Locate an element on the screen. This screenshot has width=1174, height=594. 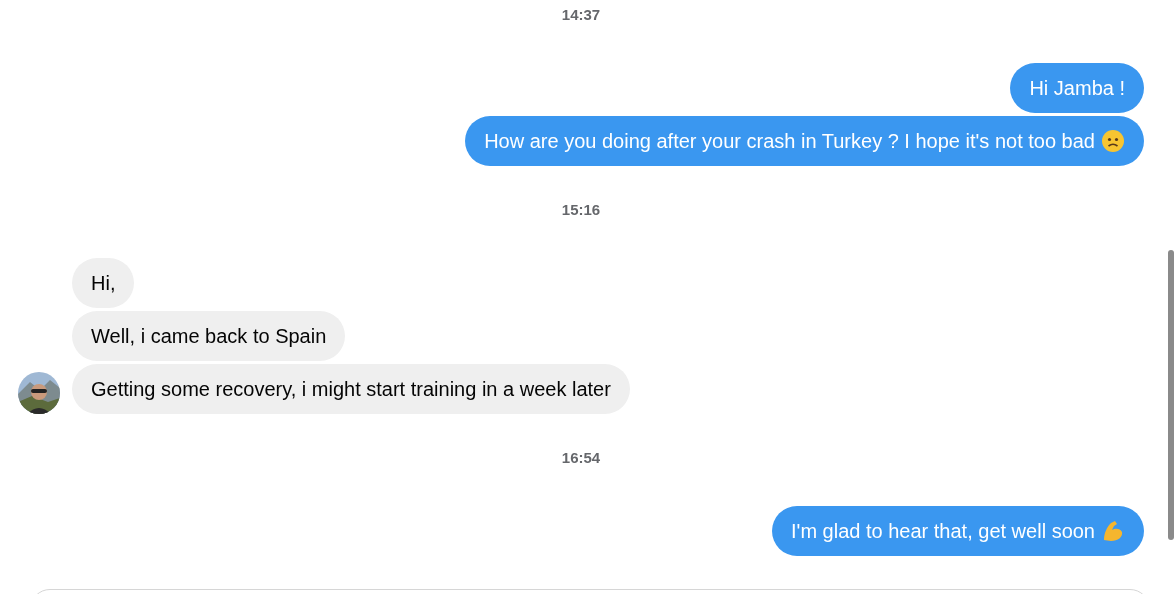
flexed-arm-icon is located at coordinates (1113, 531).